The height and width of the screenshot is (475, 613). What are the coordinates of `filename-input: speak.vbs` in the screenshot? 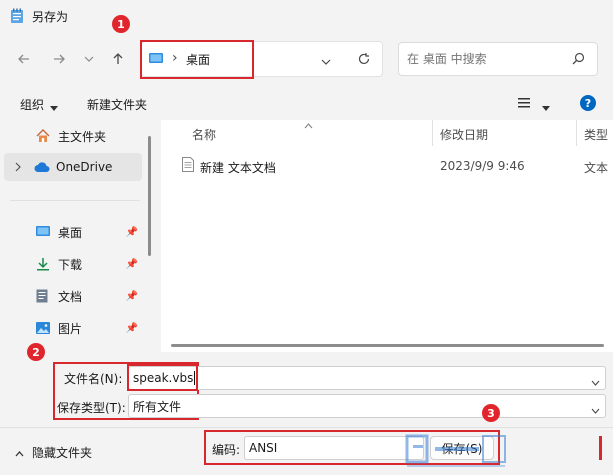 It's located at (367, 378).